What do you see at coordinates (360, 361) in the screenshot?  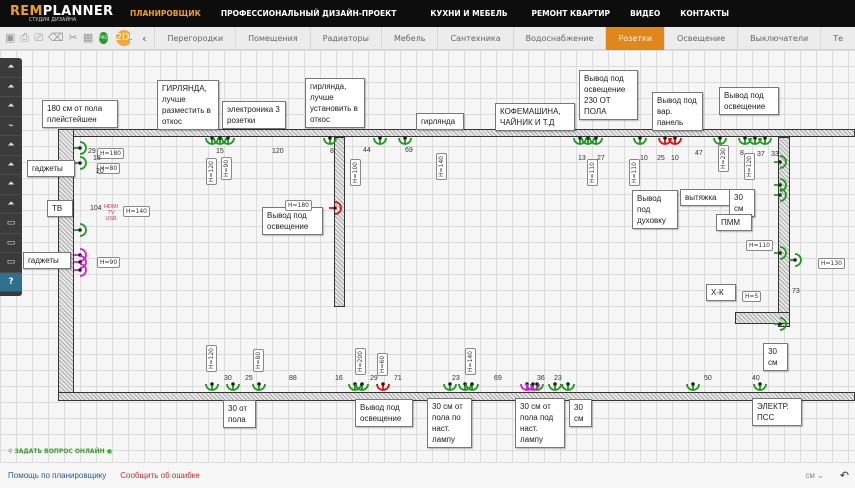 I see `height-tag: H=200` at bounding box center [360, 361].